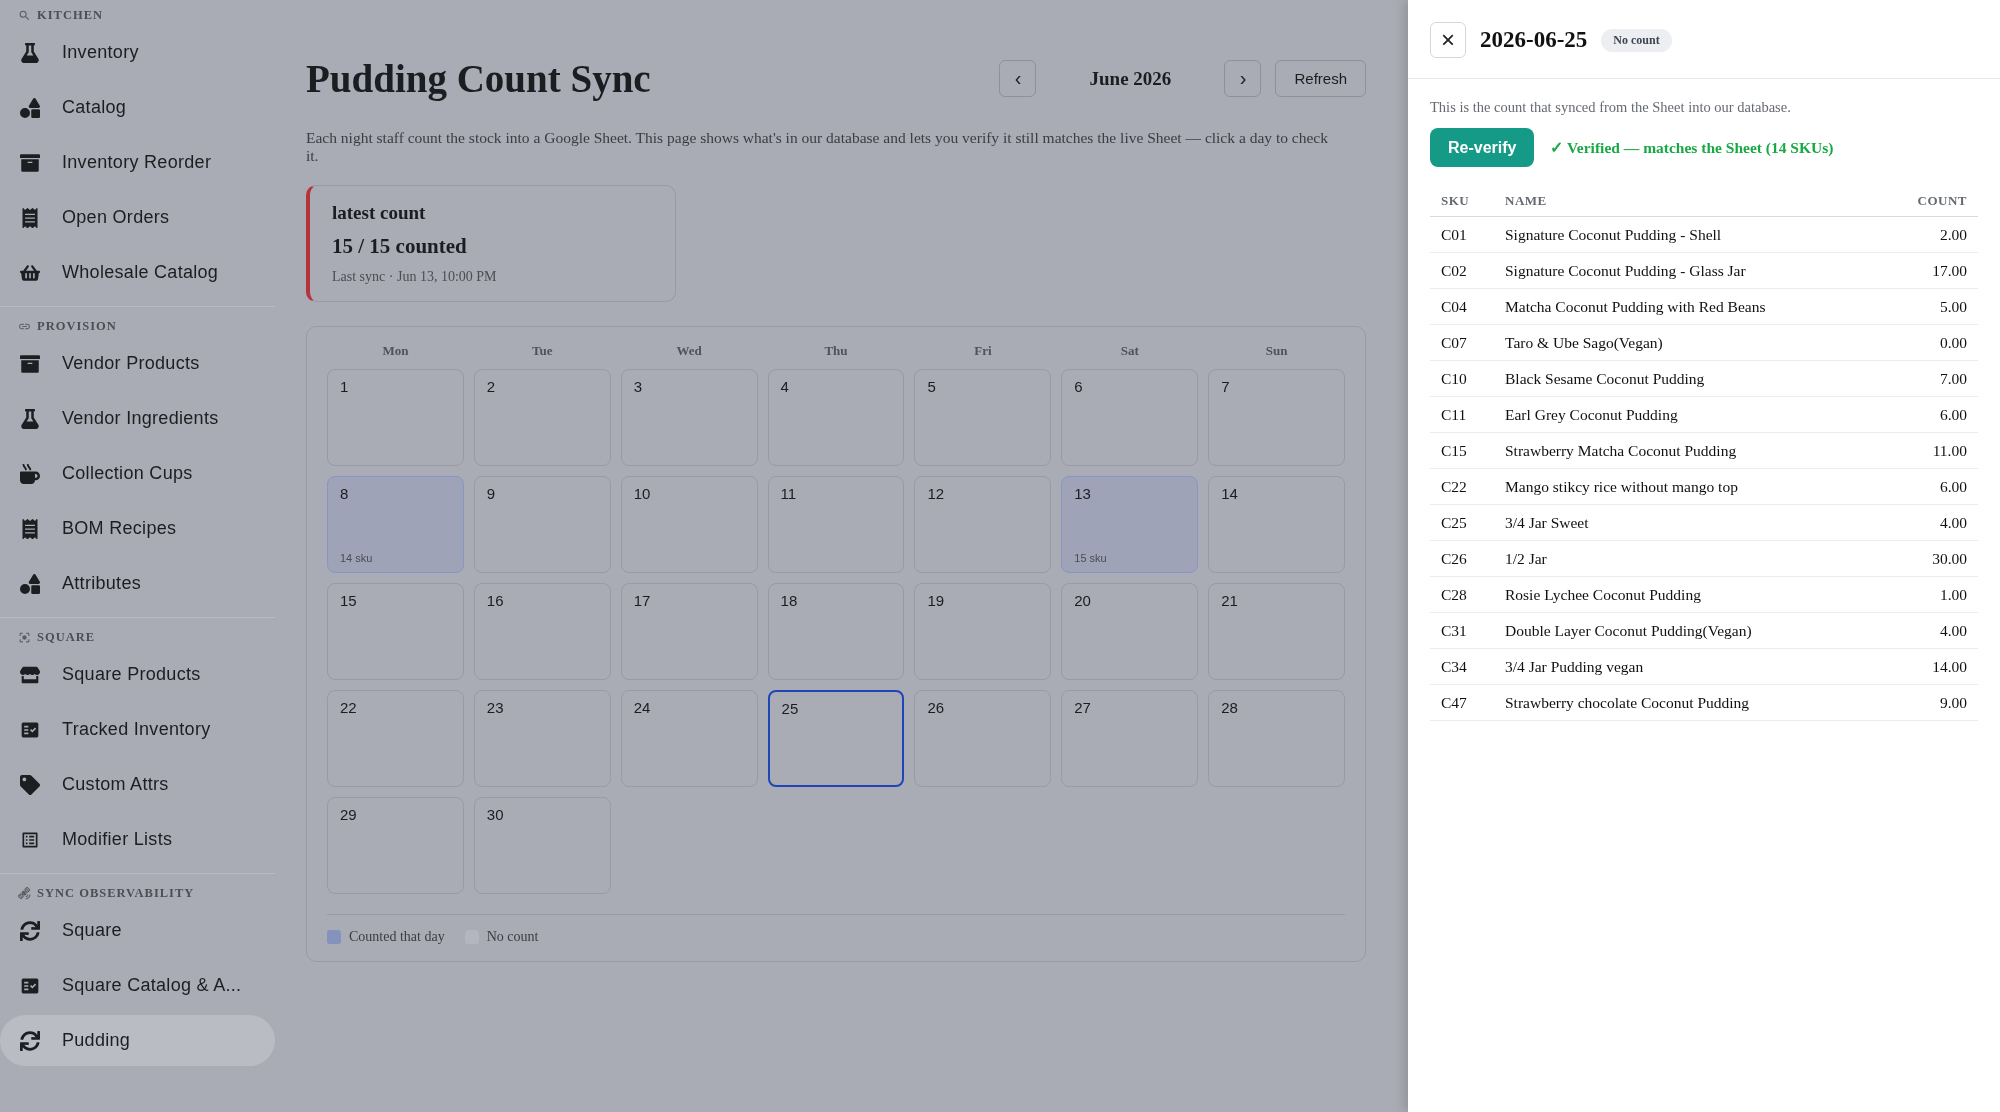 The height and width of the screenshot is (1112, 2000). Describe the element at coordinates (137, 217) in the screenshot. I see `sidebar-item: Open Orders` at that location.